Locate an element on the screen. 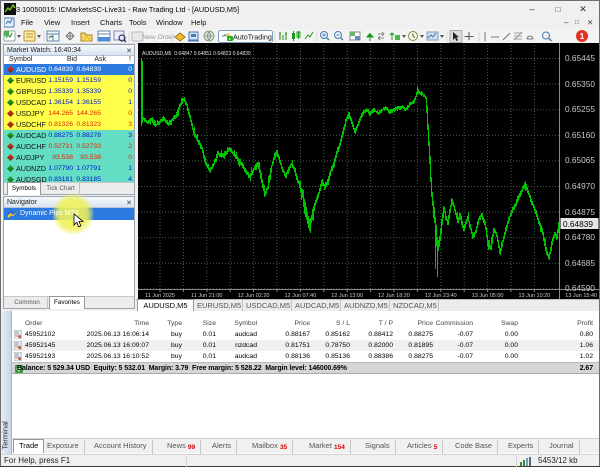 The height and width of the screenshot is (467, 600). svg-text: 0.65255 is located at coordinates (580, 109).